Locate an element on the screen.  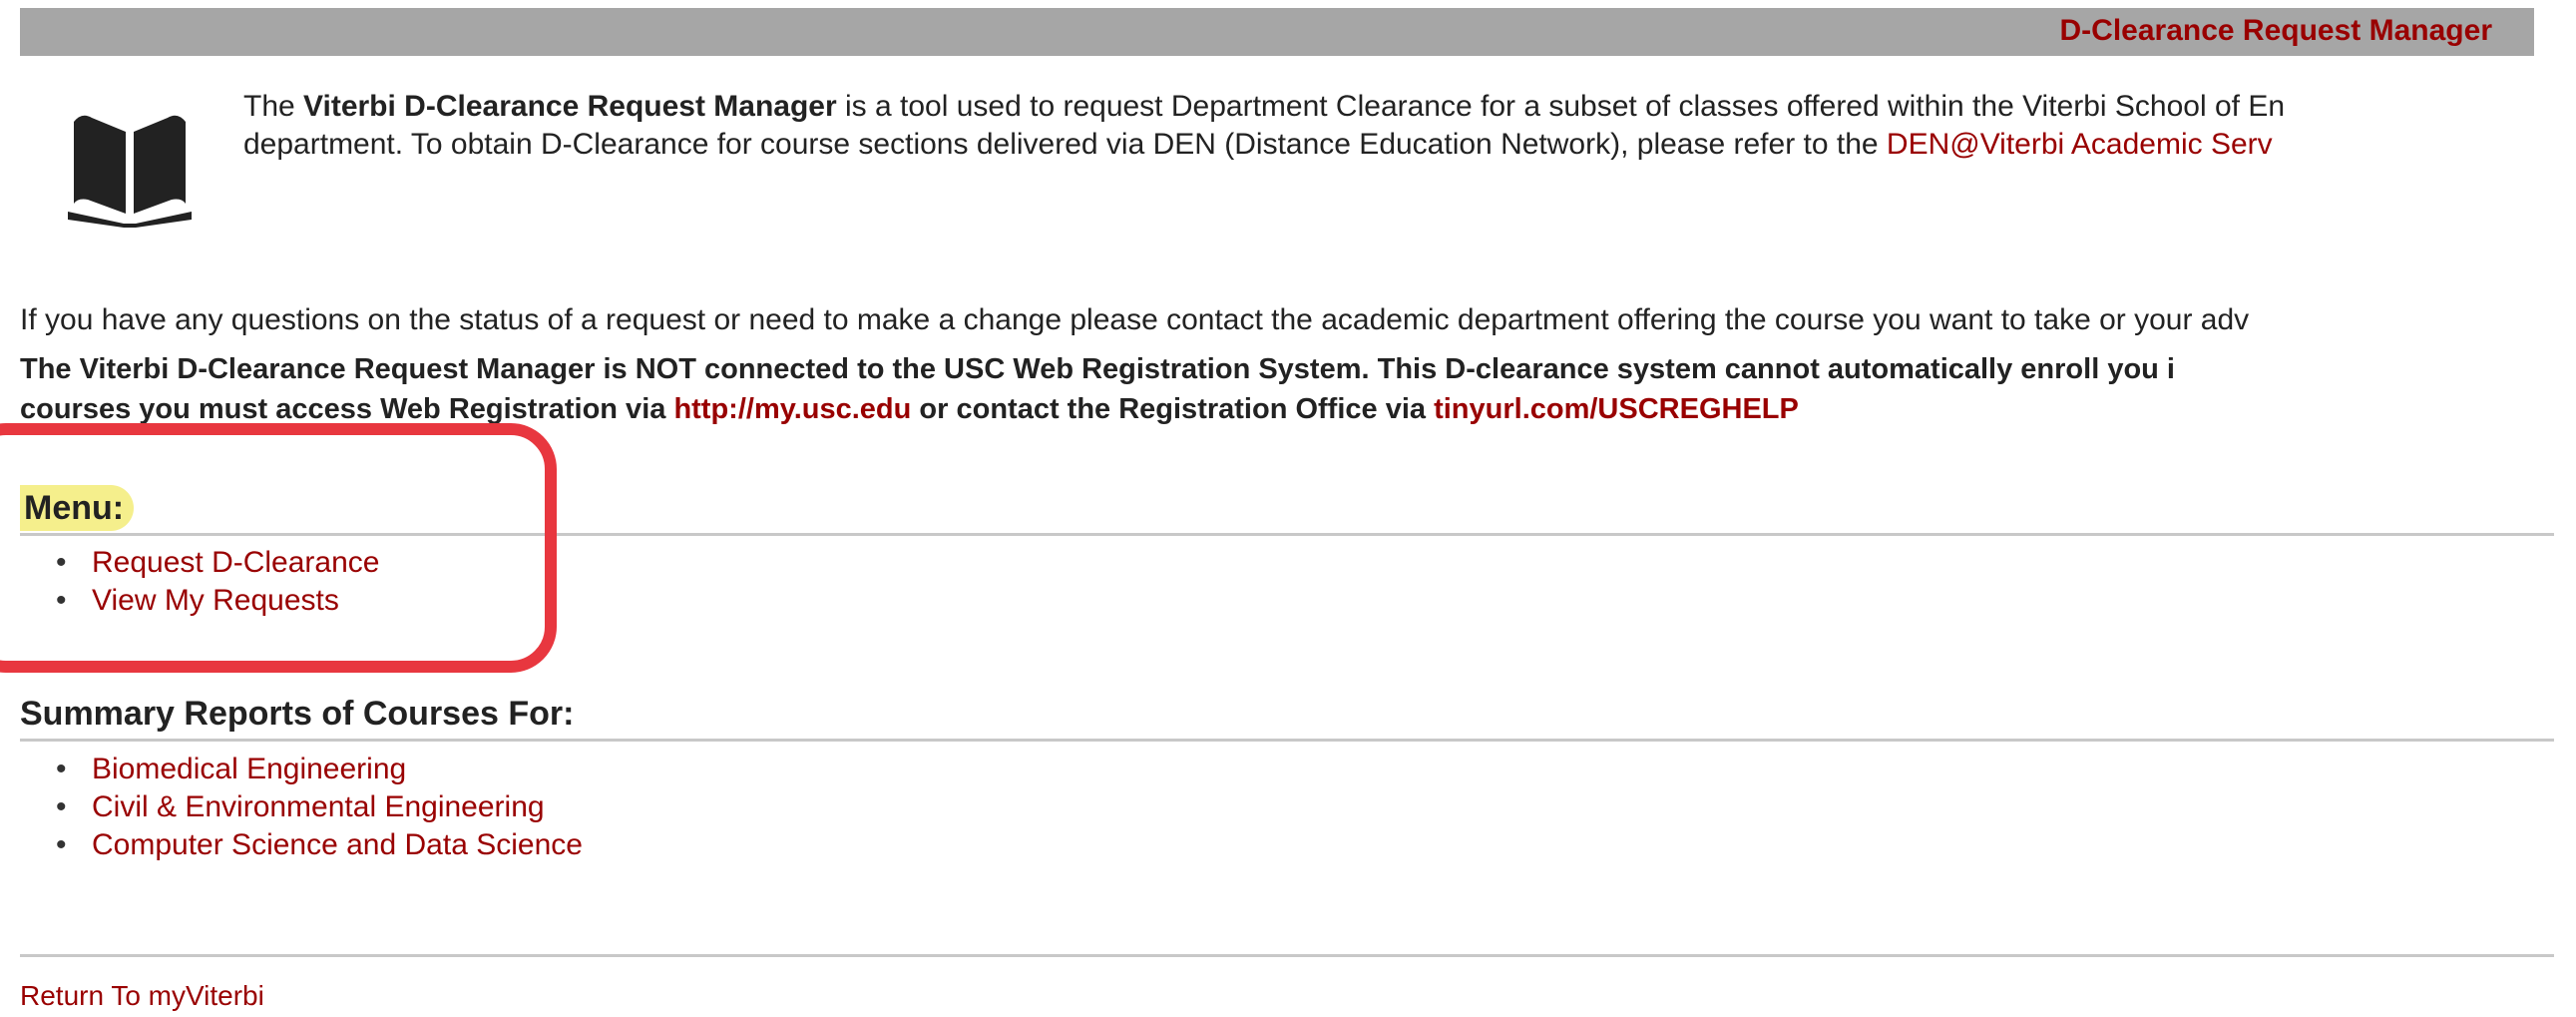
book-icon is located at coordinates (130, 170).